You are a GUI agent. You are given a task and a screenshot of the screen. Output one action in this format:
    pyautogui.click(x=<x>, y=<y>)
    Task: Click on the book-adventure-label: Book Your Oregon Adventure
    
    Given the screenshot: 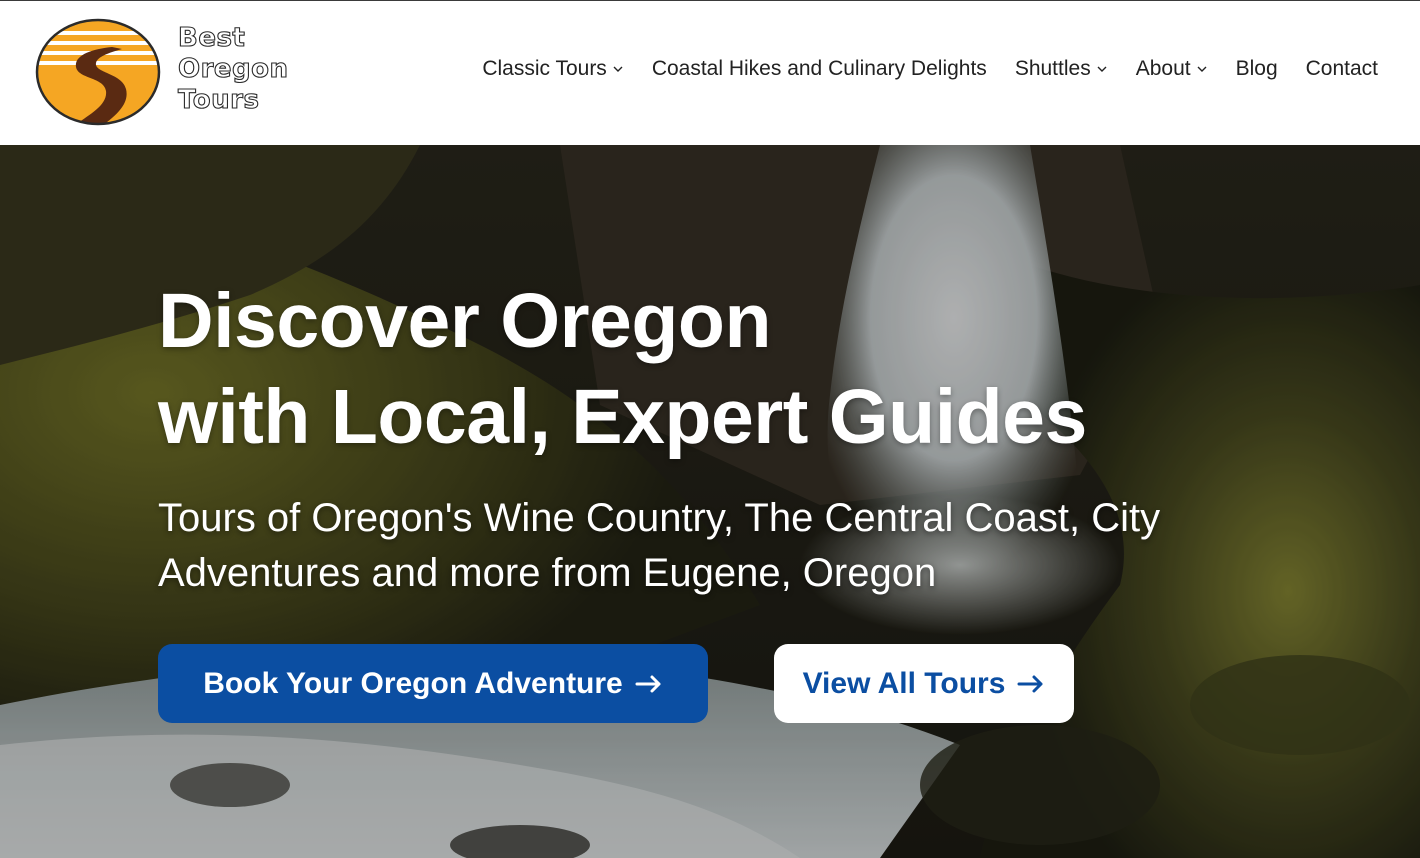 What is the action you would take?
    pyautogui.click(x=413, y=683)
    